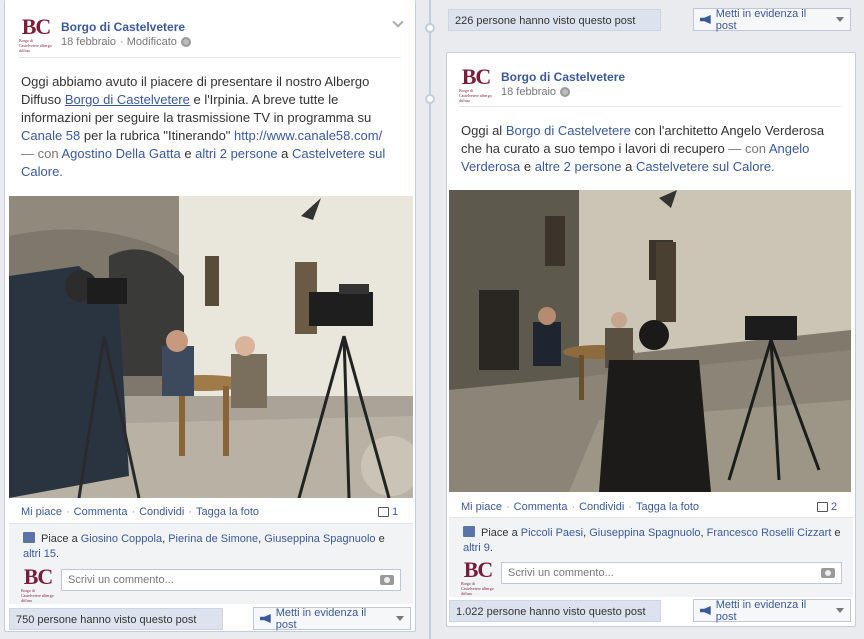 This screenshot has height=639, width=864. I want to click on views-counter: 1.022 persone hanno visto questo post, so click(555, 611).